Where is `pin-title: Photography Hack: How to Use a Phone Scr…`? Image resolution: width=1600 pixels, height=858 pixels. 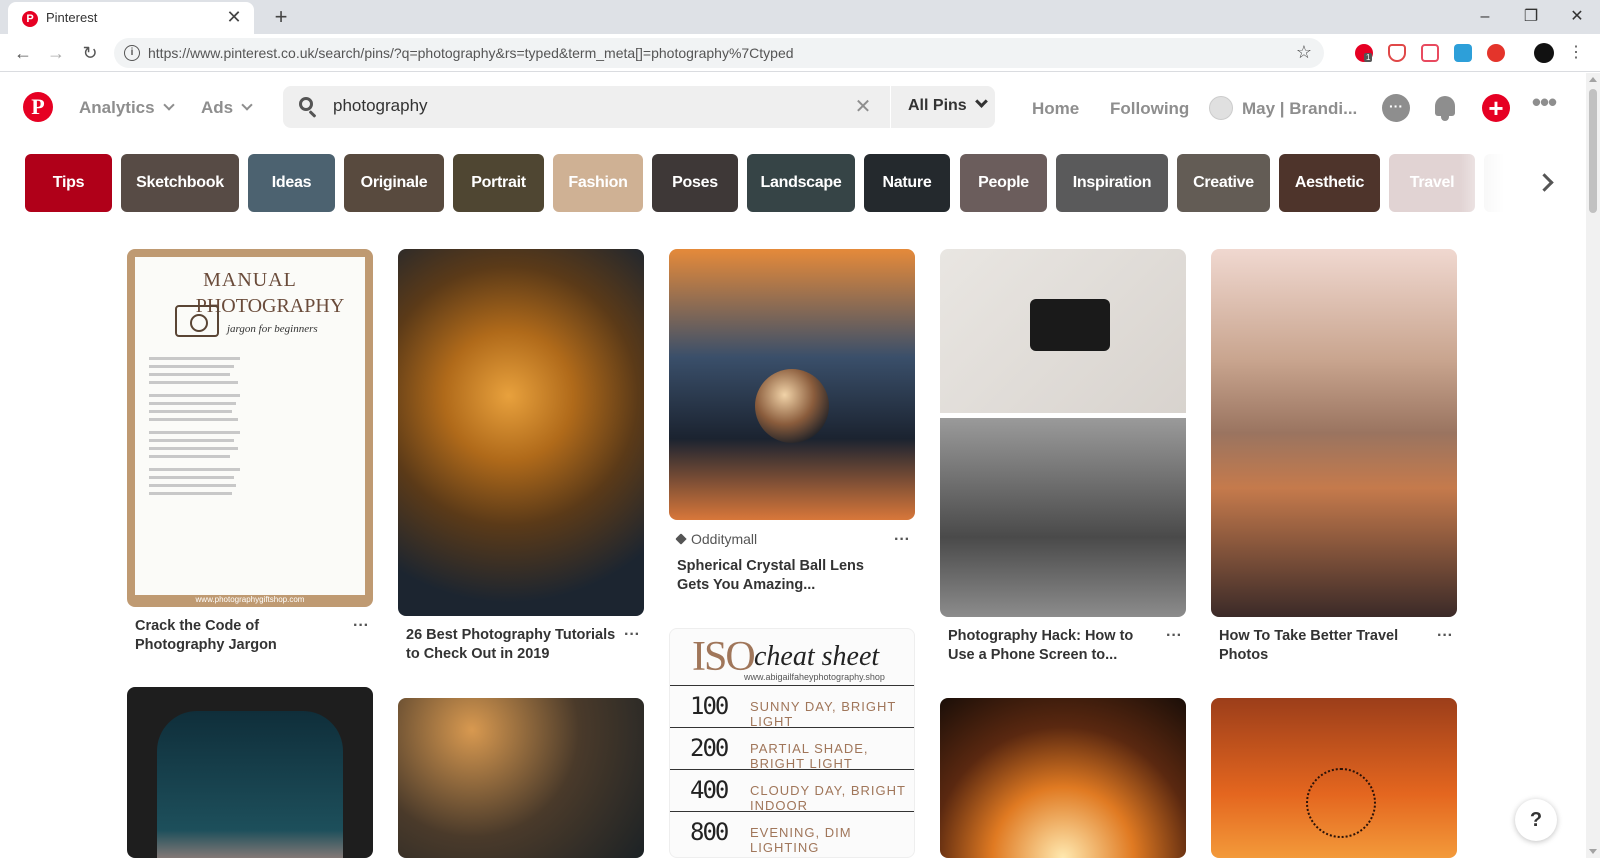
pin-title: Photography Hack: How to Use a Phone Scr… is located at coordinates (1055, 646).